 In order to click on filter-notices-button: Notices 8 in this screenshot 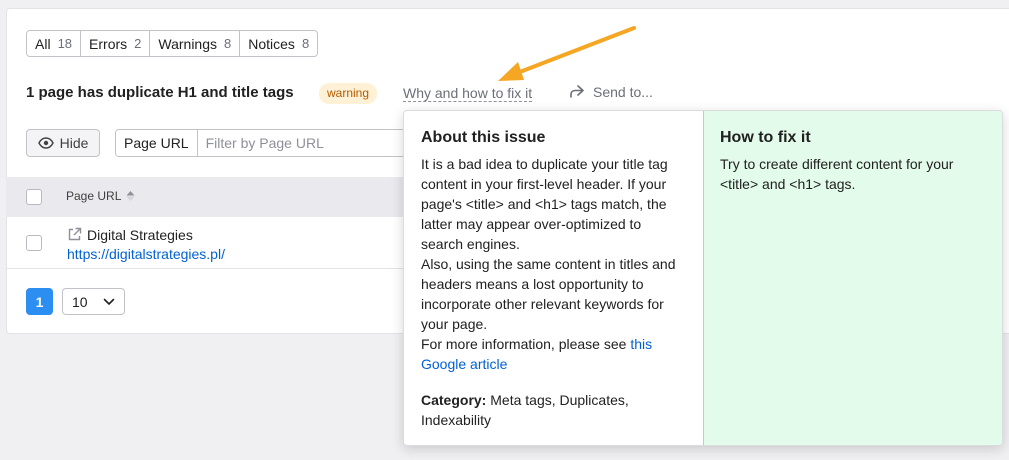, I will do `click(279, 43)`.